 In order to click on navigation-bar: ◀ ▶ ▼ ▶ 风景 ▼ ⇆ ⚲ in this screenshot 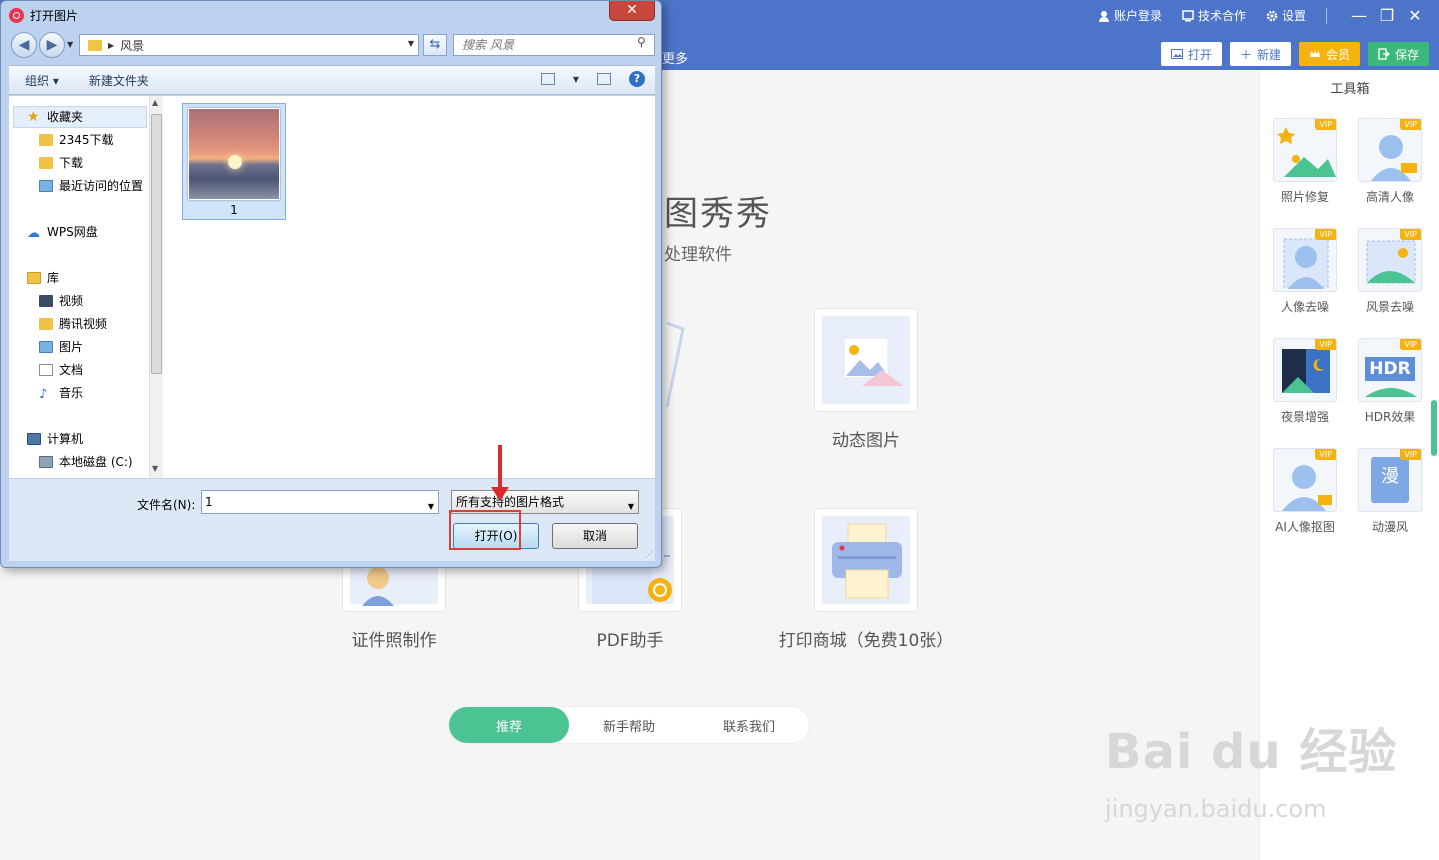, I will do `click(332, 45)`.